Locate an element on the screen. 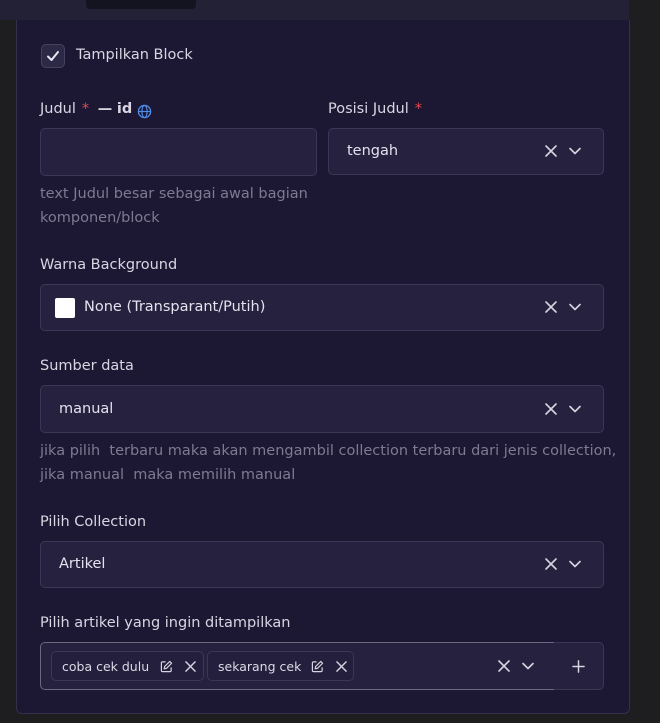  selected-item-chip: sekarang cek is located at coordinates (280, 666).